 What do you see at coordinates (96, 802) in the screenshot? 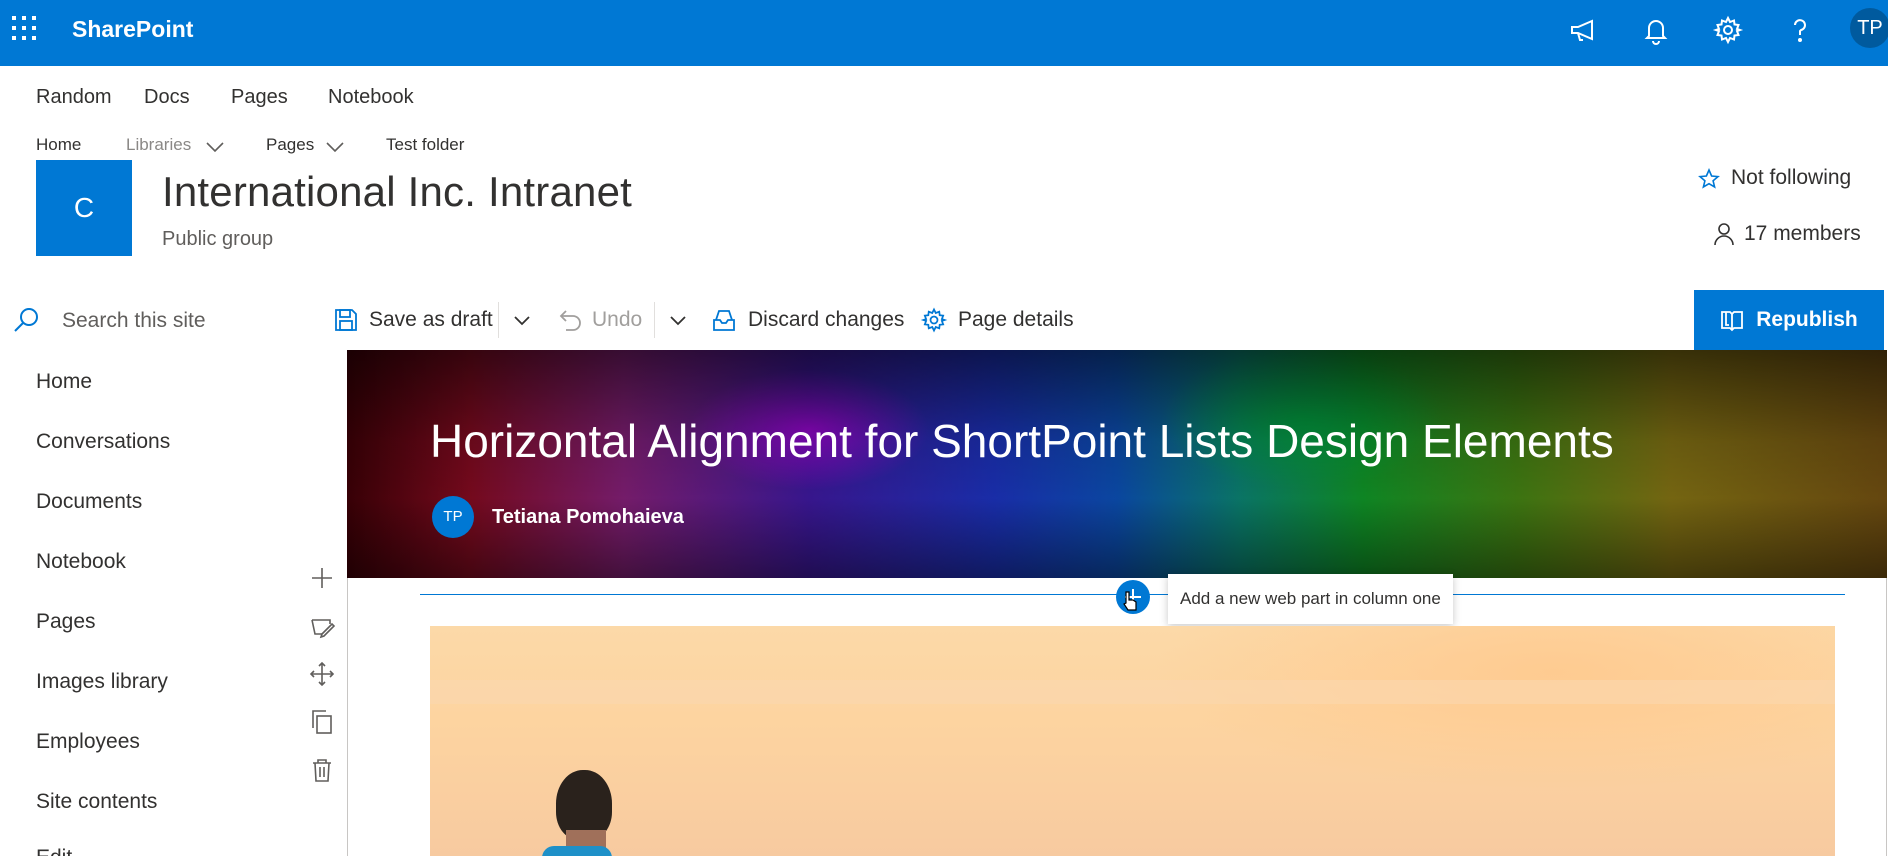
I see `left-nav-site-contents: Site contents` at bounding box center [96, 802].